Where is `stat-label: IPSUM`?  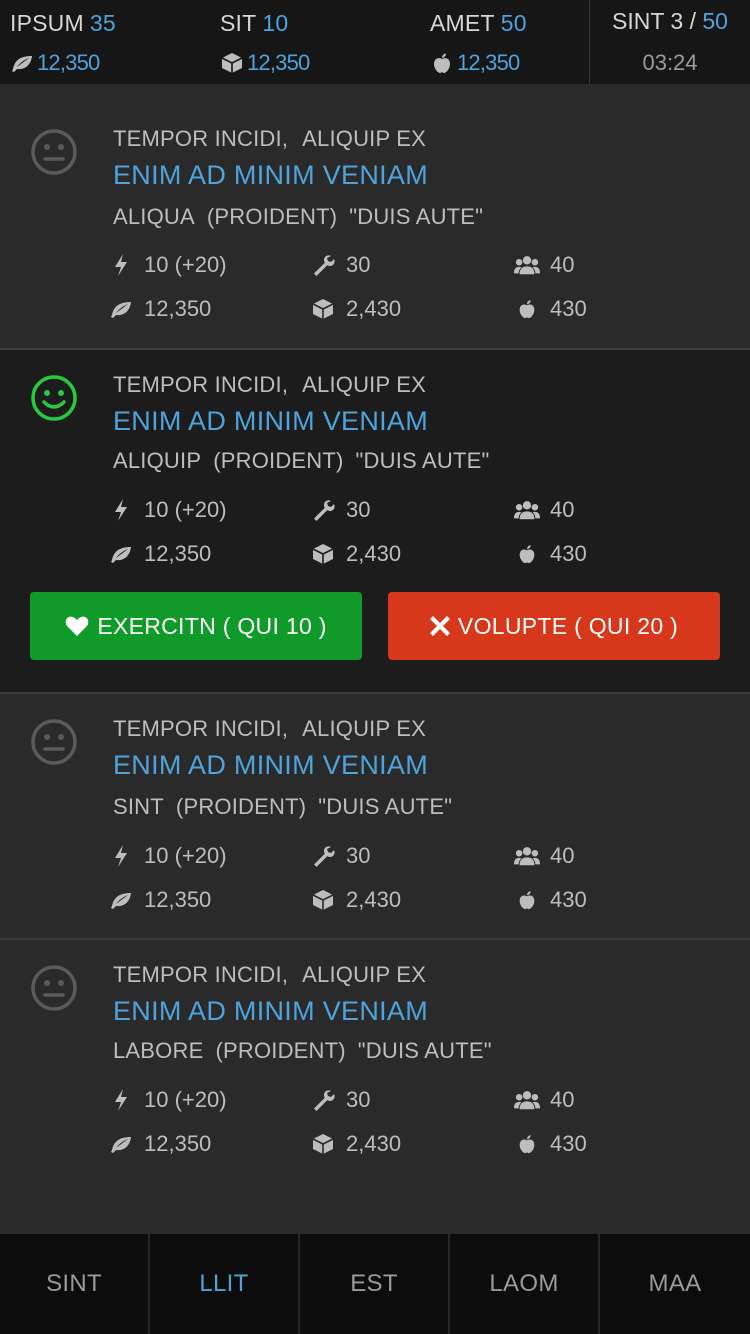
stat-label: IPSUM is located at coordinates (47, 23).